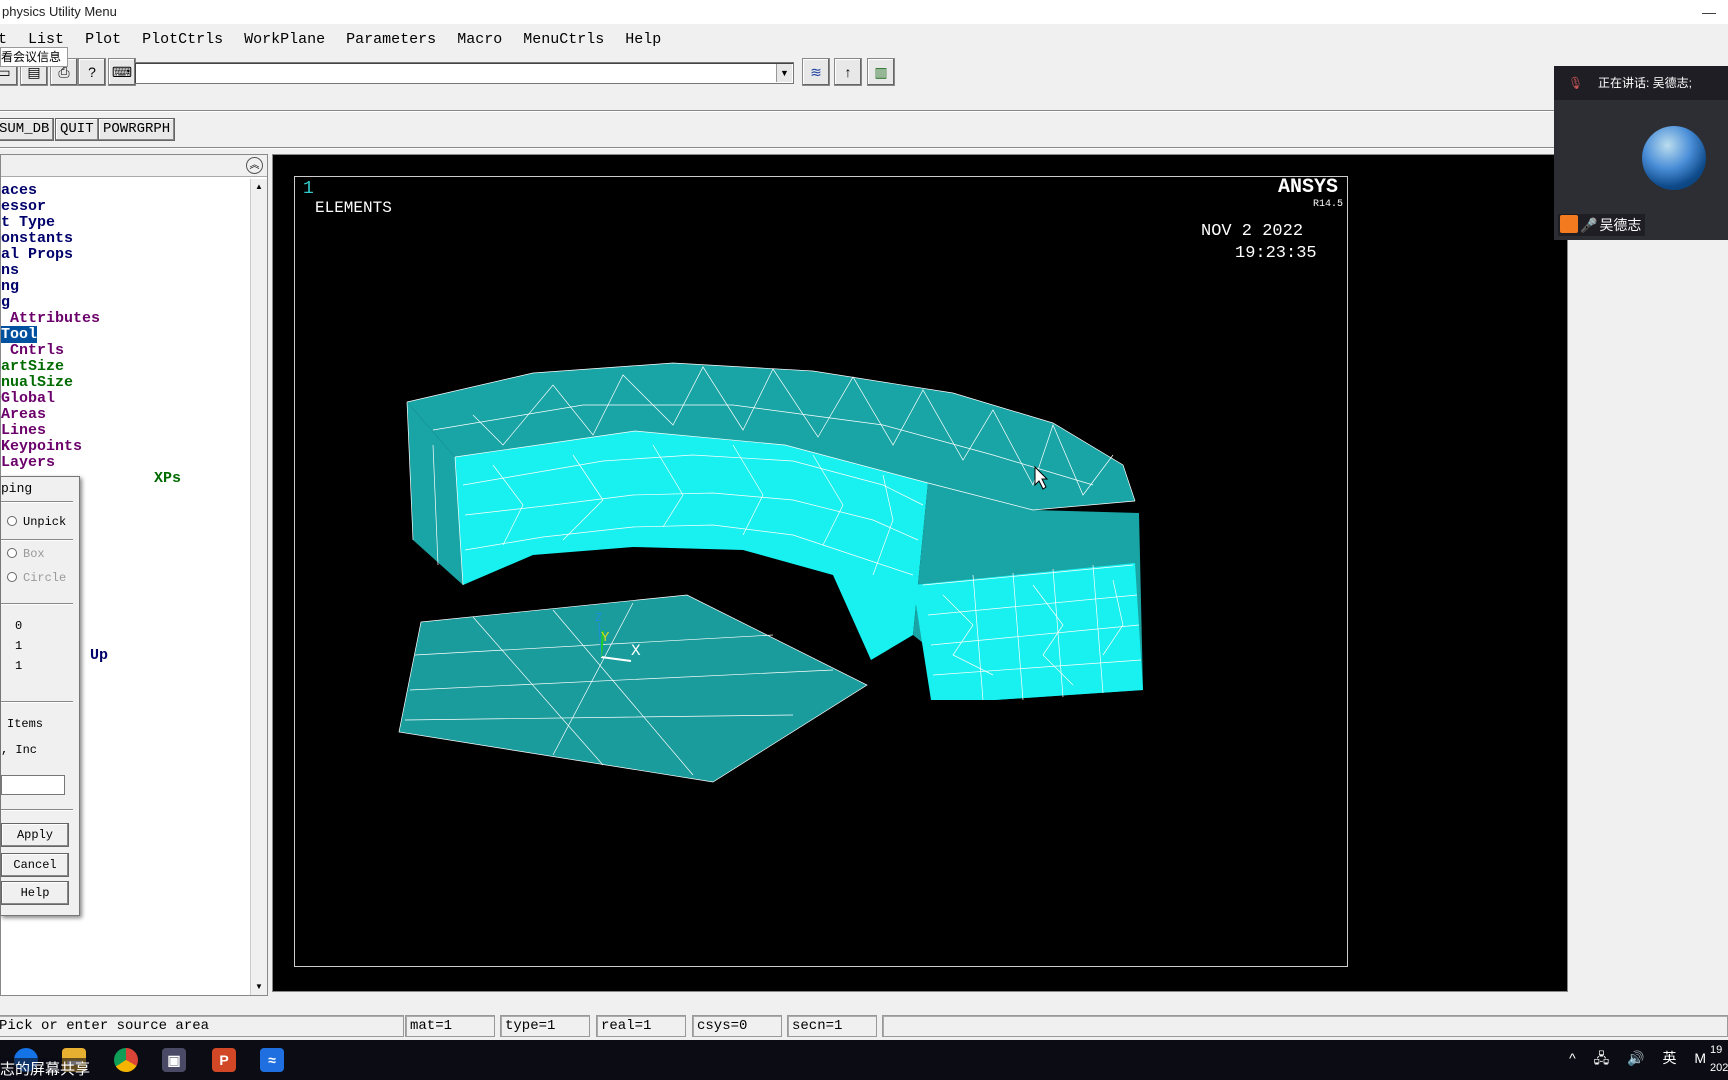 The height and width of the screenshot is (1080, 1728). I want to click on tree-item: t Type, so click(91, 223).